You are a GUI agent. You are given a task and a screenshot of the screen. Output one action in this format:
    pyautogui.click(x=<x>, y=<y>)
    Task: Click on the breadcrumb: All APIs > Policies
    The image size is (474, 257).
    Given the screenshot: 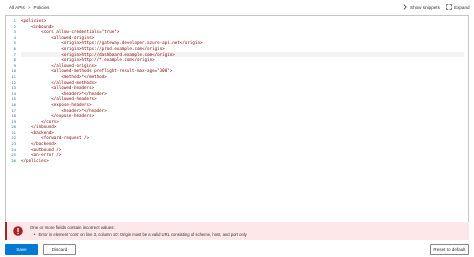 What is the action you would take?
    pyautogui.click(x=29, y=7)
    